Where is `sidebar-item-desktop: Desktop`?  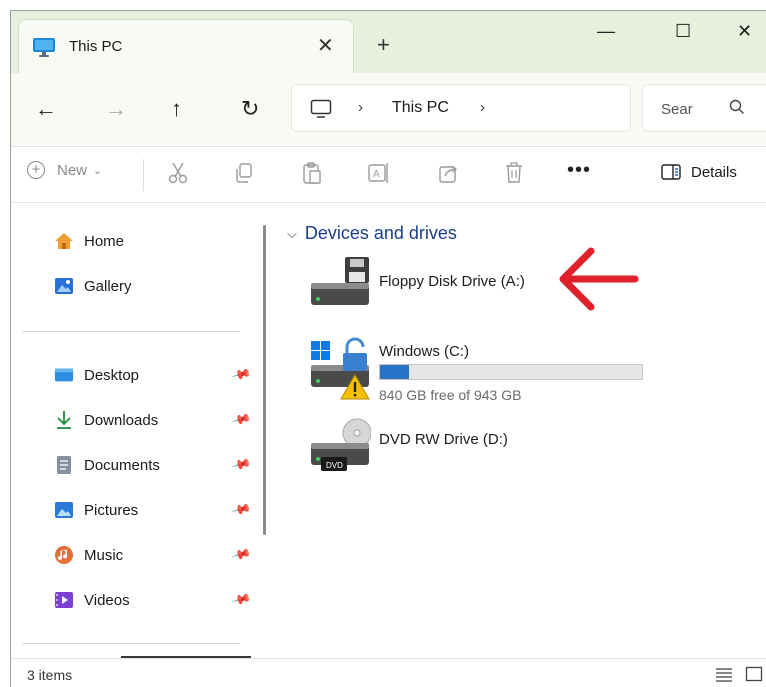 sidebar-item-desktop: Desktop is located at coordinates (96, 375).